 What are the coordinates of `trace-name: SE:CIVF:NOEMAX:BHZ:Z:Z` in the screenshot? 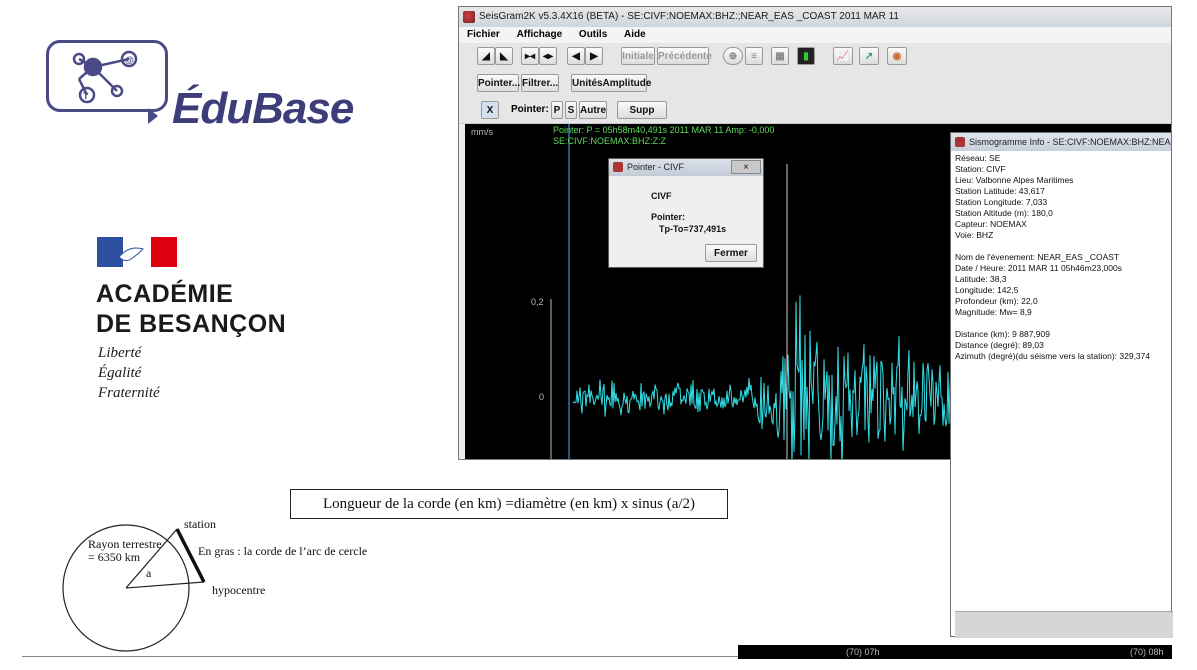 It's located at (610, 141).